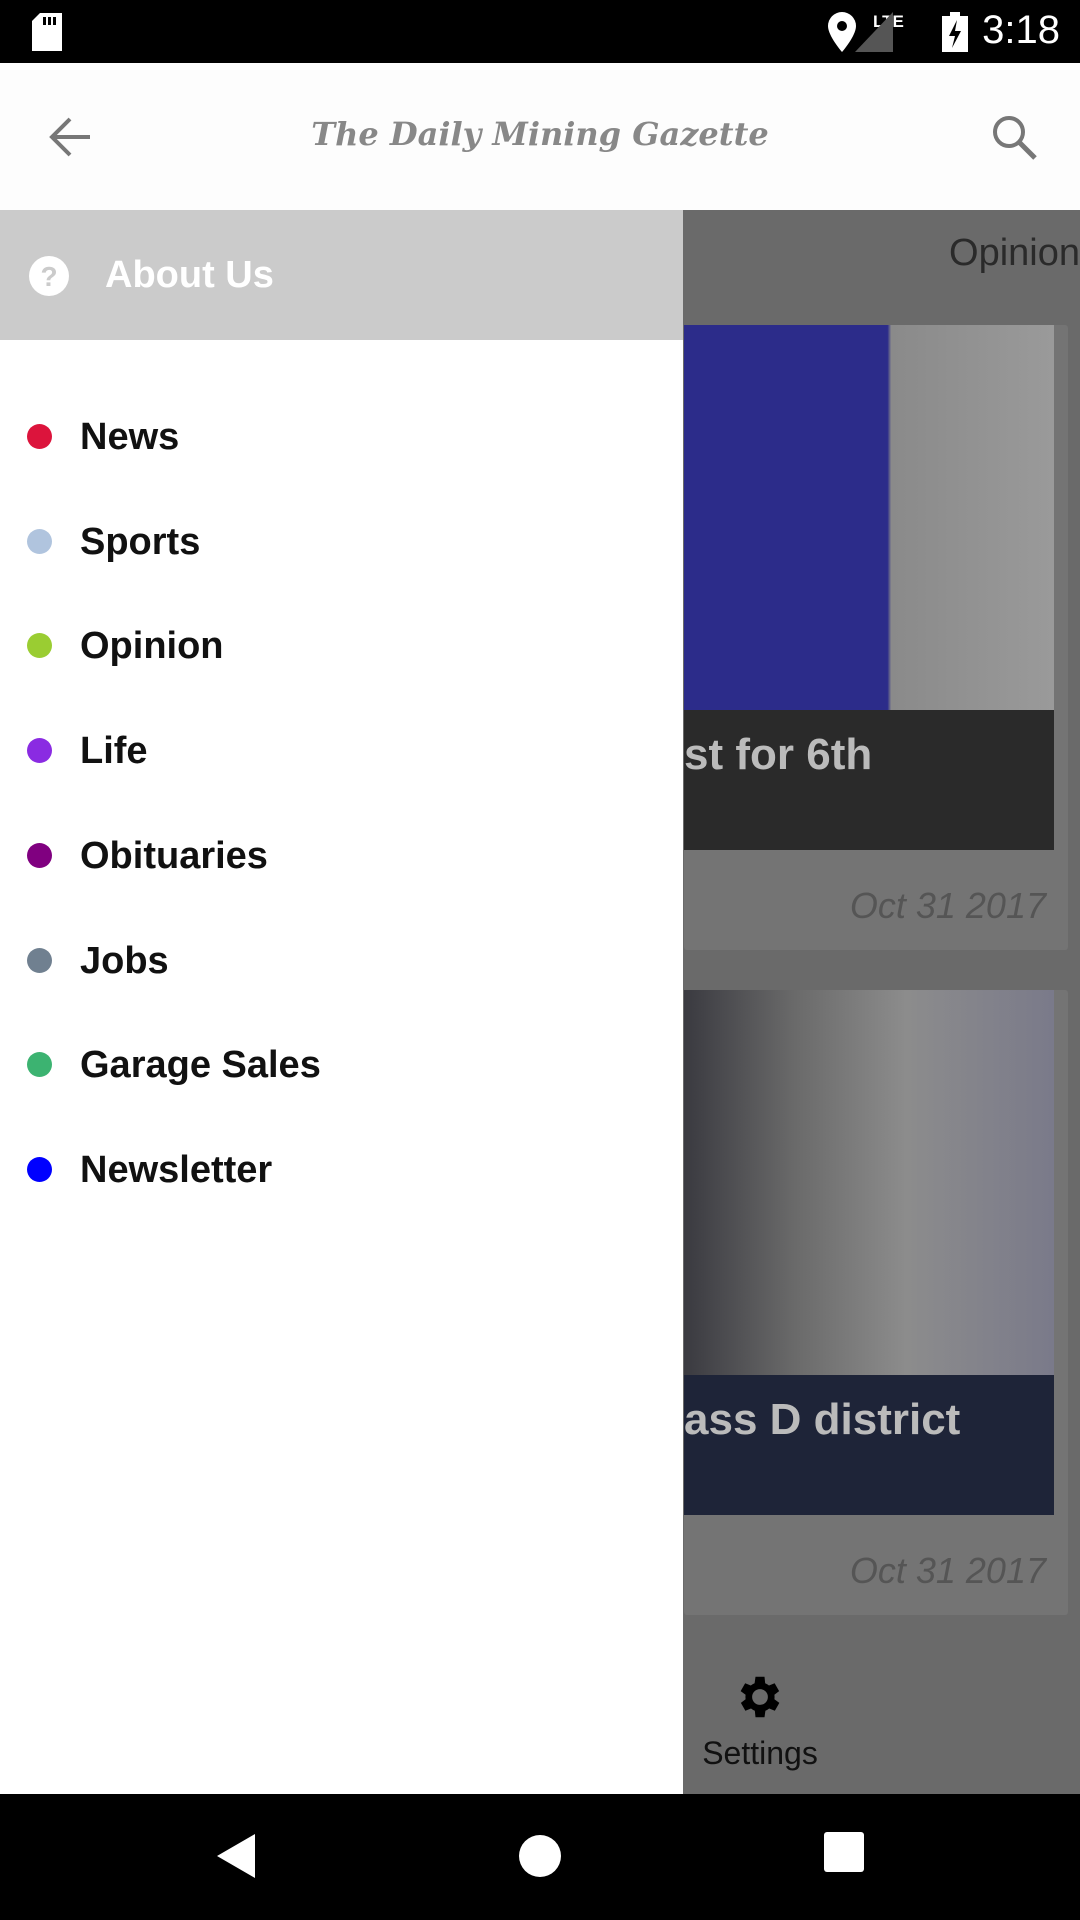  Describe the element at coordinates (341, 853) in the screenshot. I see `drawer-item-obituaries: Obituaries` at that location.